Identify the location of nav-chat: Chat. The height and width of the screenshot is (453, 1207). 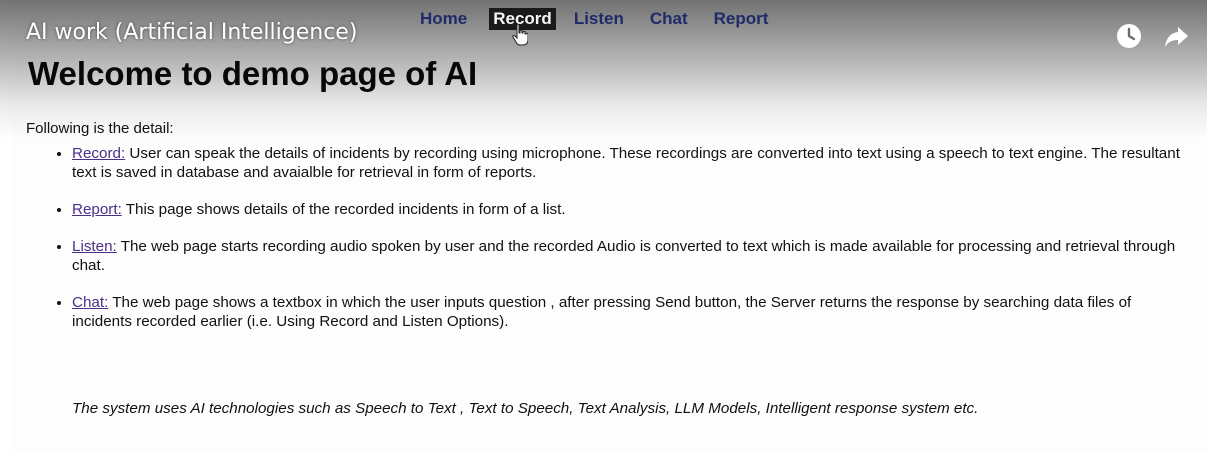
(669, 19).